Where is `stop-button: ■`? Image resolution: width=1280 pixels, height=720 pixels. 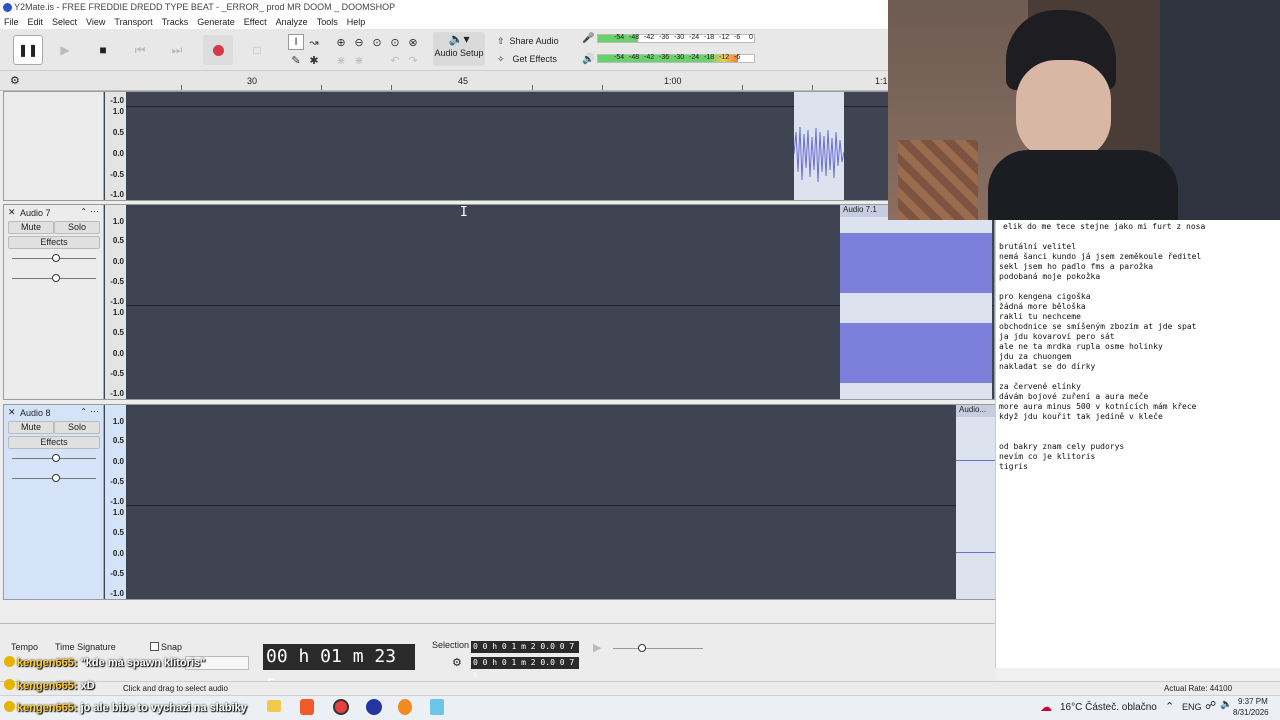 stop-button: ■ is located at coordinates (103, 50).